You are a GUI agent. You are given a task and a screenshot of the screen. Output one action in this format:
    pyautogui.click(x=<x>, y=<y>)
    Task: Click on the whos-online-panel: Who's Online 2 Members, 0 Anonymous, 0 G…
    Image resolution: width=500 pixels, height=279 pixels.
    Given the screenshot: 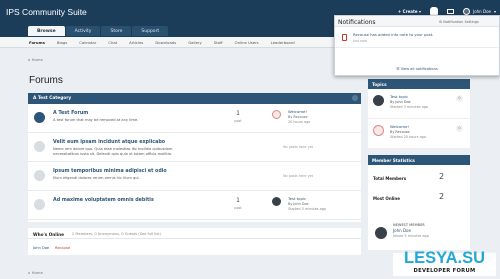 What is the action you would take?
    pyautogui.click(x=194, y=241)
    